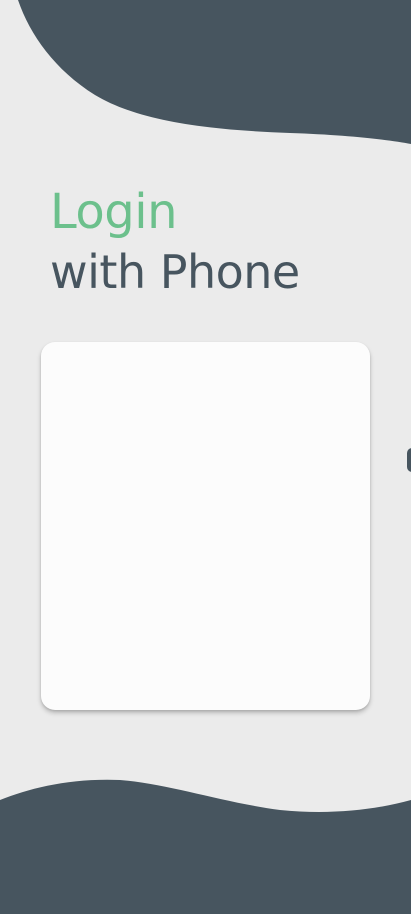 The image size is (411, 914). I want to click on bottom-decorative-wave, so click(205, 846).